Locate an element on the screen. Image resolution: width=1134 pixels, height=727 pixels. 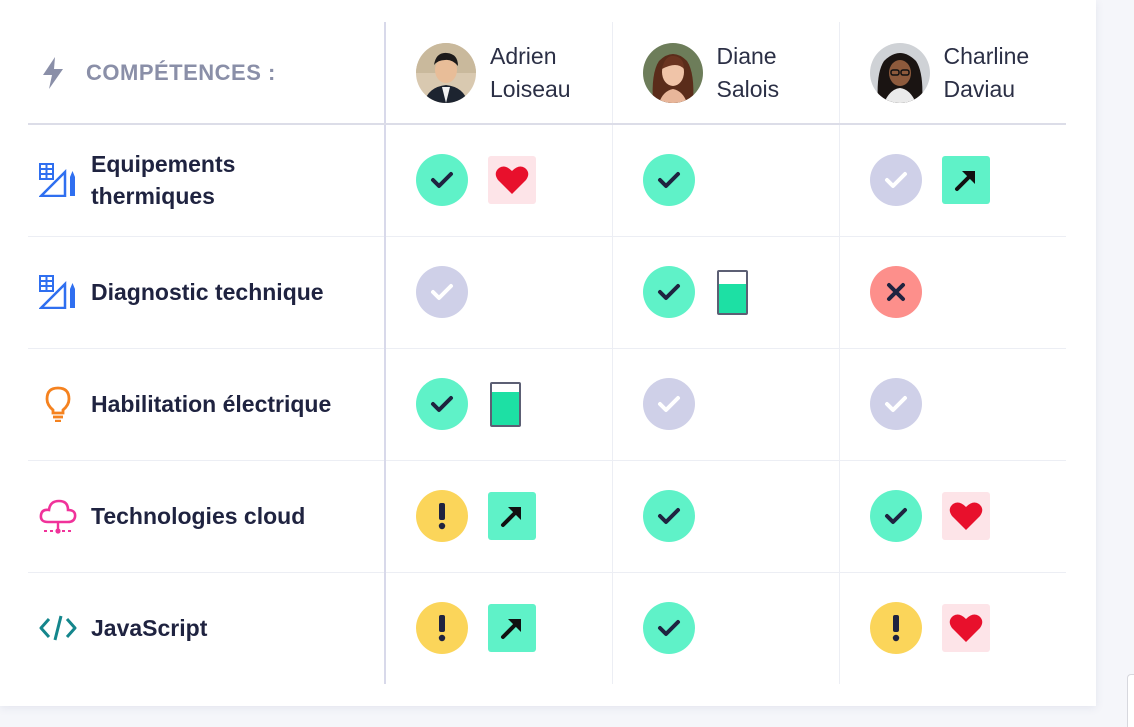
competences-label: COMPÉTENCES : is located at coordinates (181, 72).